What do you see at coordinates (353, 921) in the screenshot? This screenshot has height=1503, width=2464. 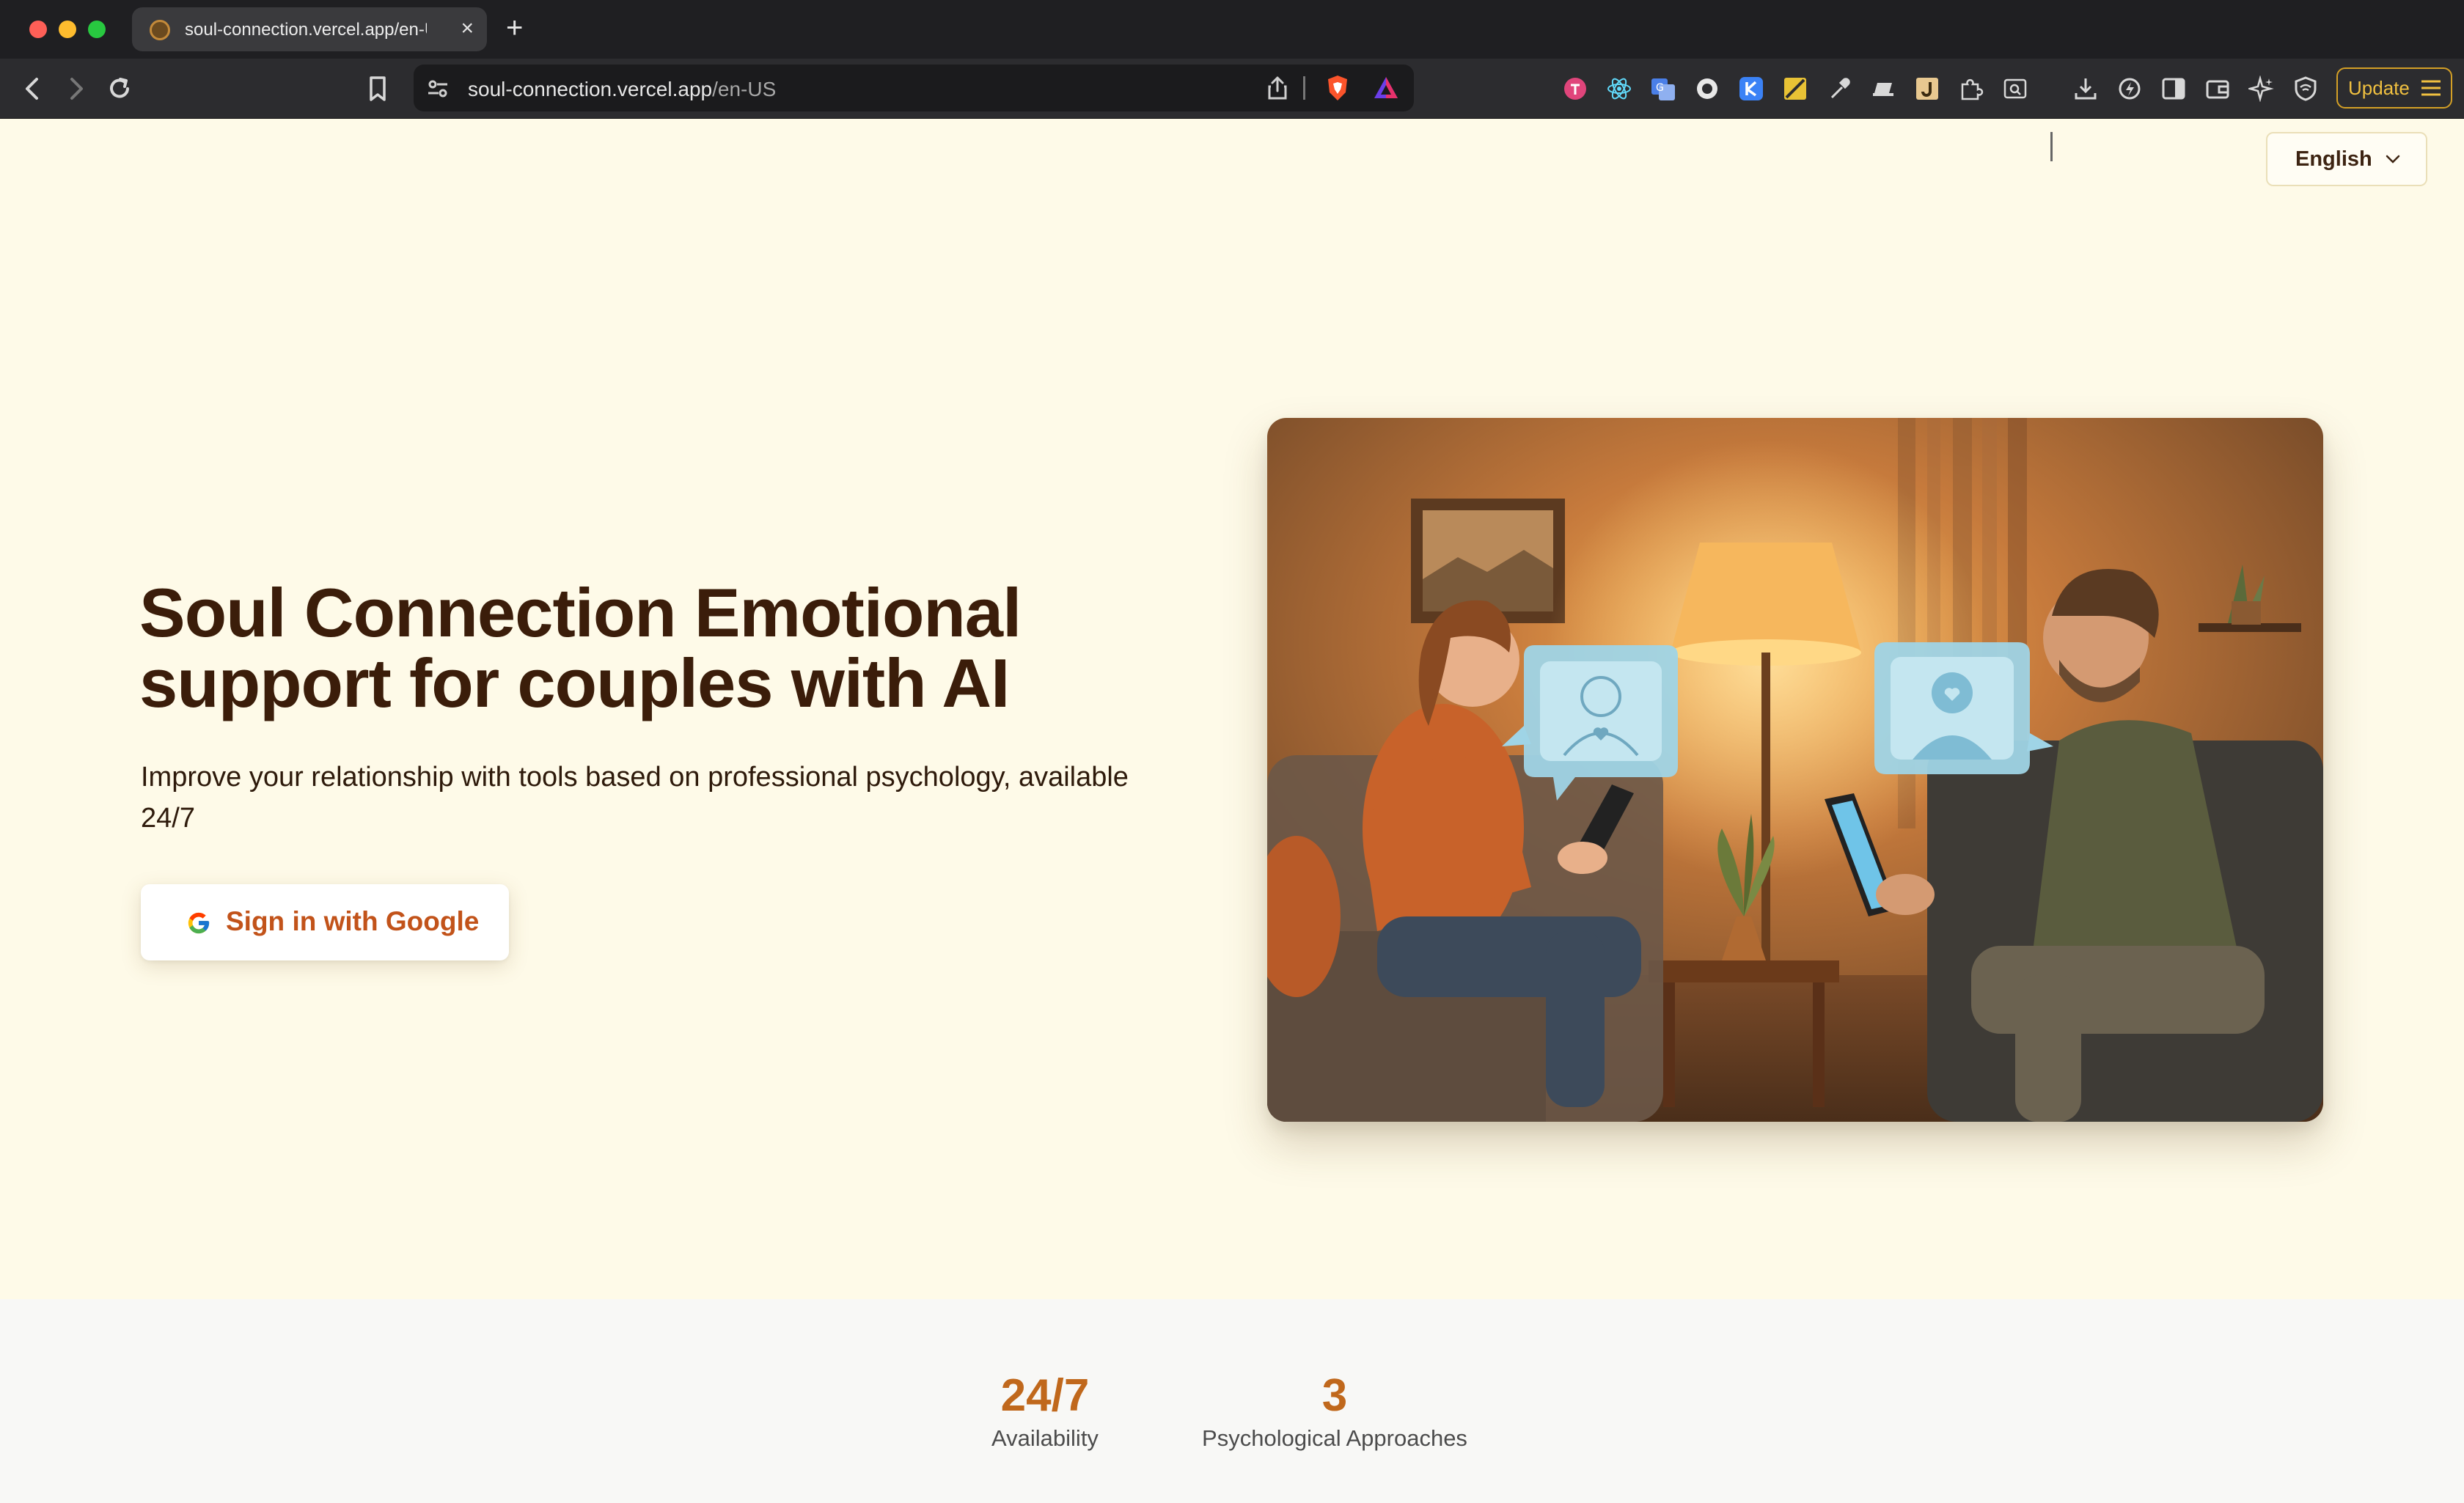 I see `sign-in-google-label: Sign in with Google` at bounding box center [353, 921].